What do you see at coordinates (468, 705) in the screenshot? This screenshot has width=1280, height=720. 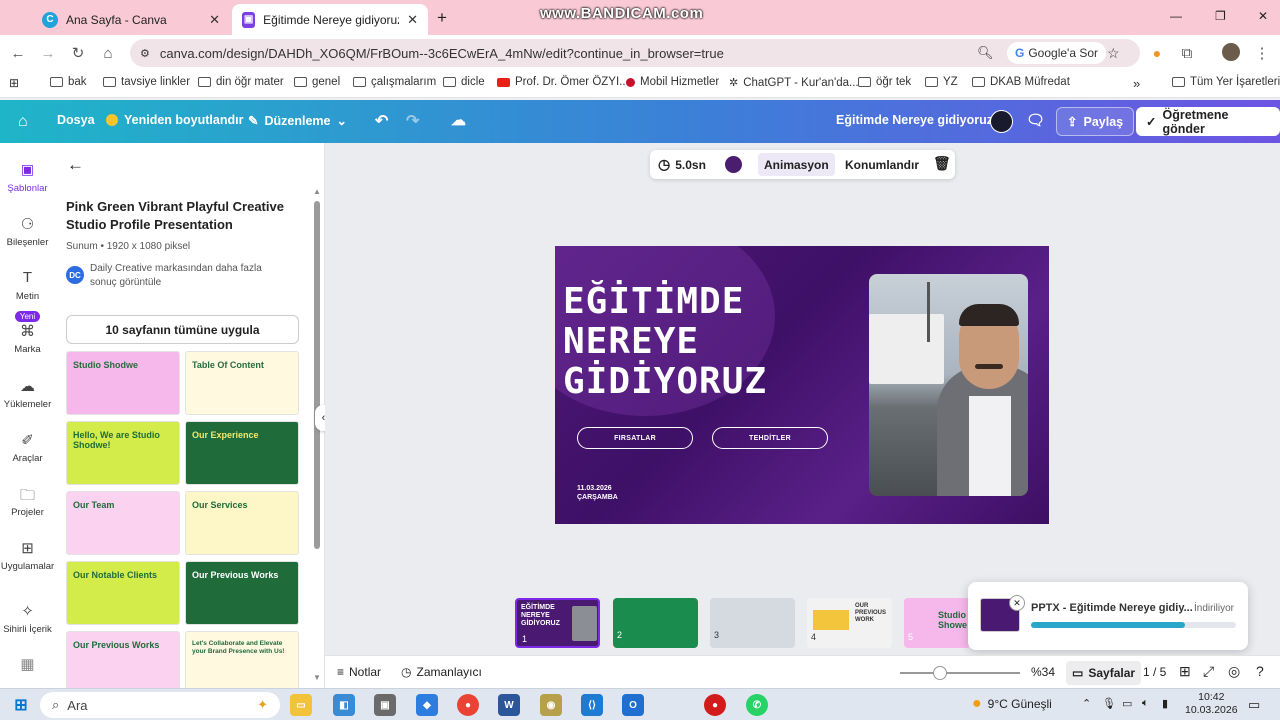 I see `chrome-icon: ●` at bounding box center [468, 705].